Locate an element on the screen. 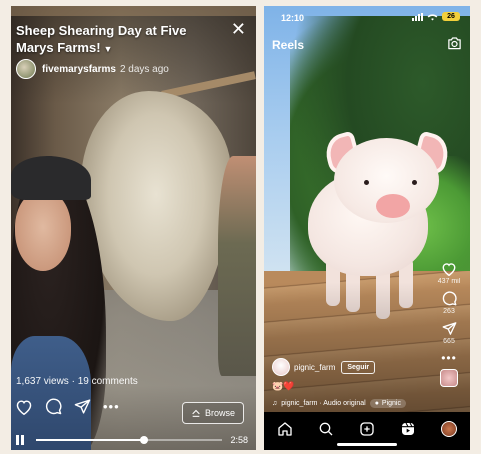  pig-snout is located at coordinates (393, 206).